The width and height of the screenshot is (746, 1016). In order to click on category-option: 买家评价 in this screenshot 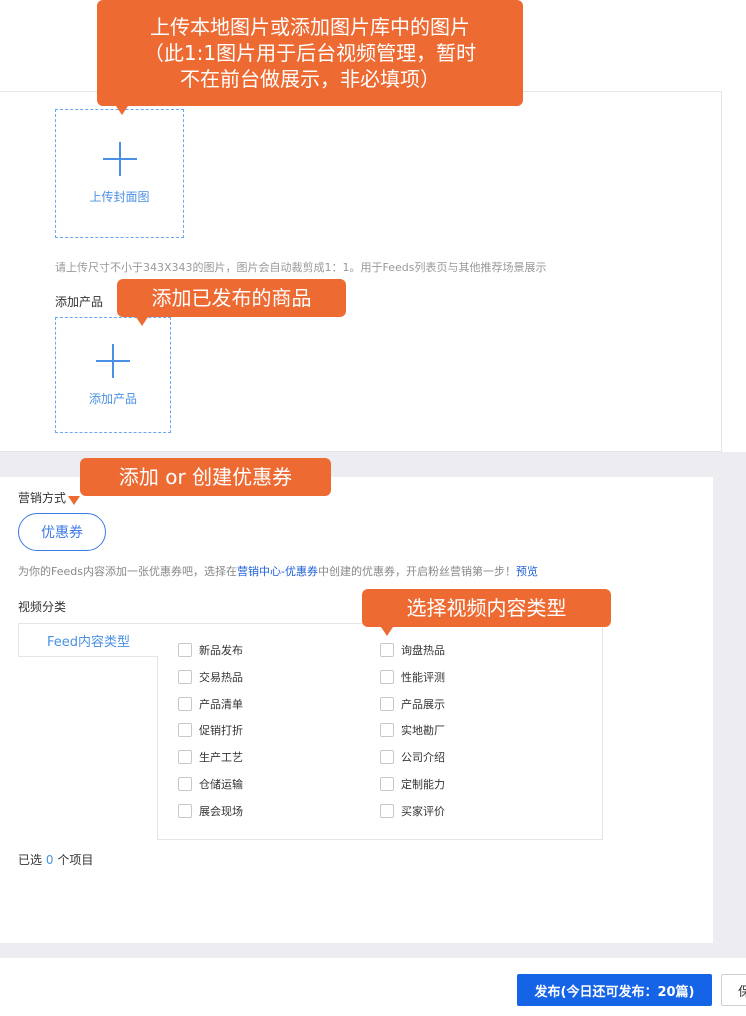, I will do `click(412, 811)`.